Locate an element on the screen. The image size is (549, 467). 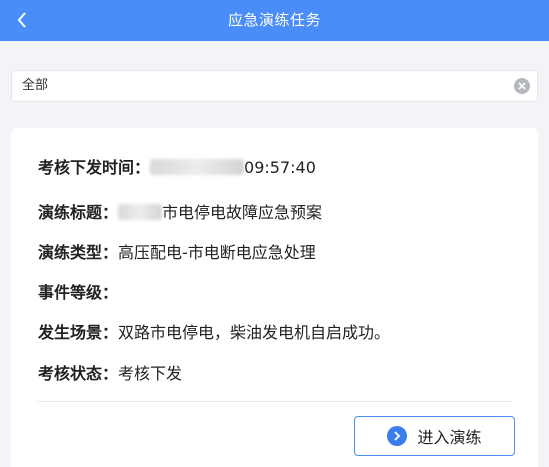
status-value: 考核下发 is located at coordinates (150, 373).